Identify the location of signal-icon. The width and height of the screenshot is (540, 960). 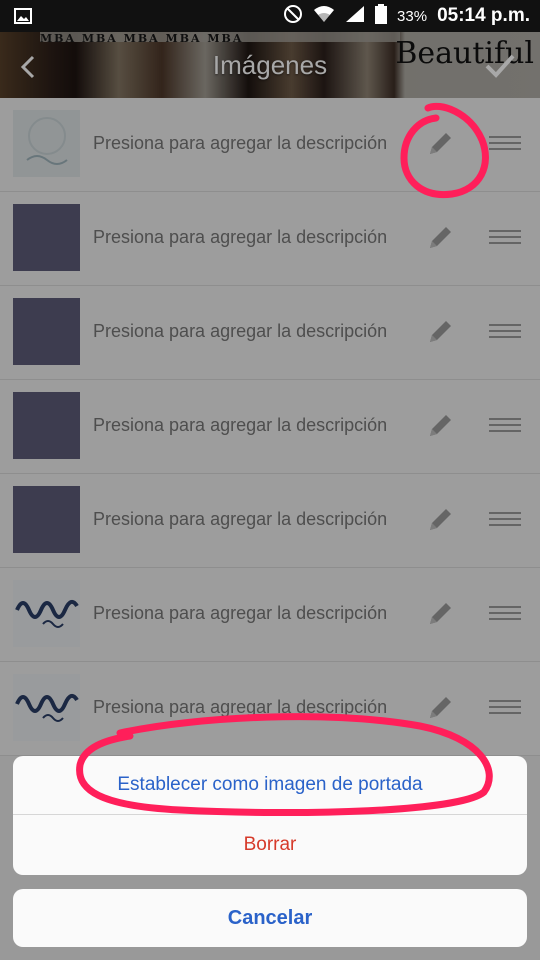
(355, 16).